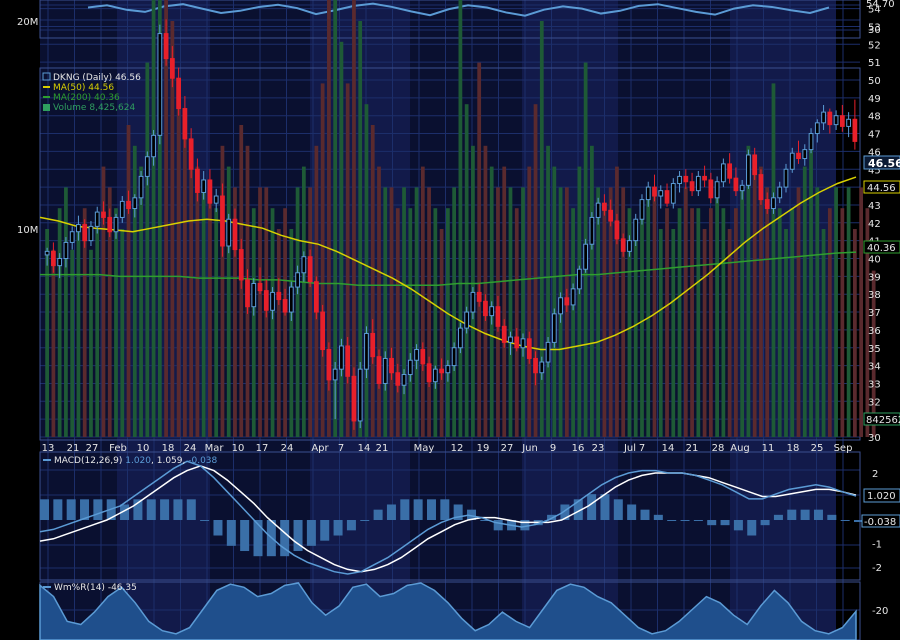 The height and width of the screenshot is (640, 900). Describe the element at coordinates (83, 88) in the screenshot. I see `legend-label: MA(50) 44.56` at that location.